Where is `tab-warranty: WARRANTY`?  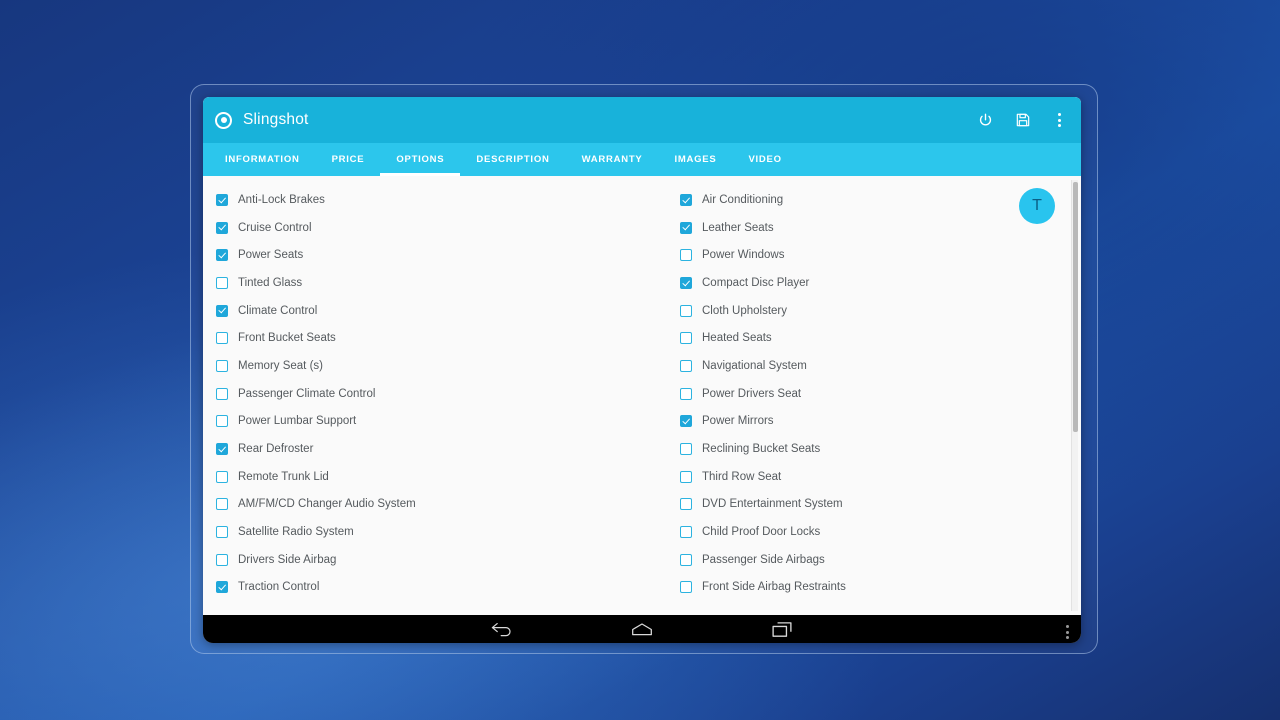 tab-warranty: WARRANTY is located at coordinates (612, 159).